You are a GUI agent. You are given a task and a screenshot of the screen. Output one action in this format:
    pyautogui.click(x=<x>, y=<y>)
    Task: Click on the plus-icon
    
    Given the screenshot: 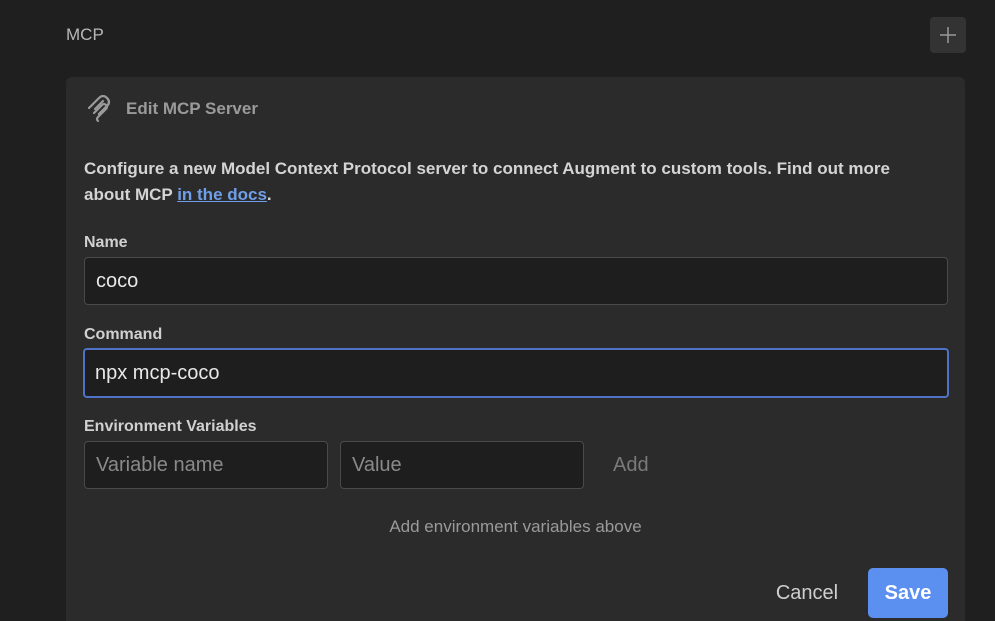 What is the action you would take?
    pyautogui.click(x=948, y=35)
    